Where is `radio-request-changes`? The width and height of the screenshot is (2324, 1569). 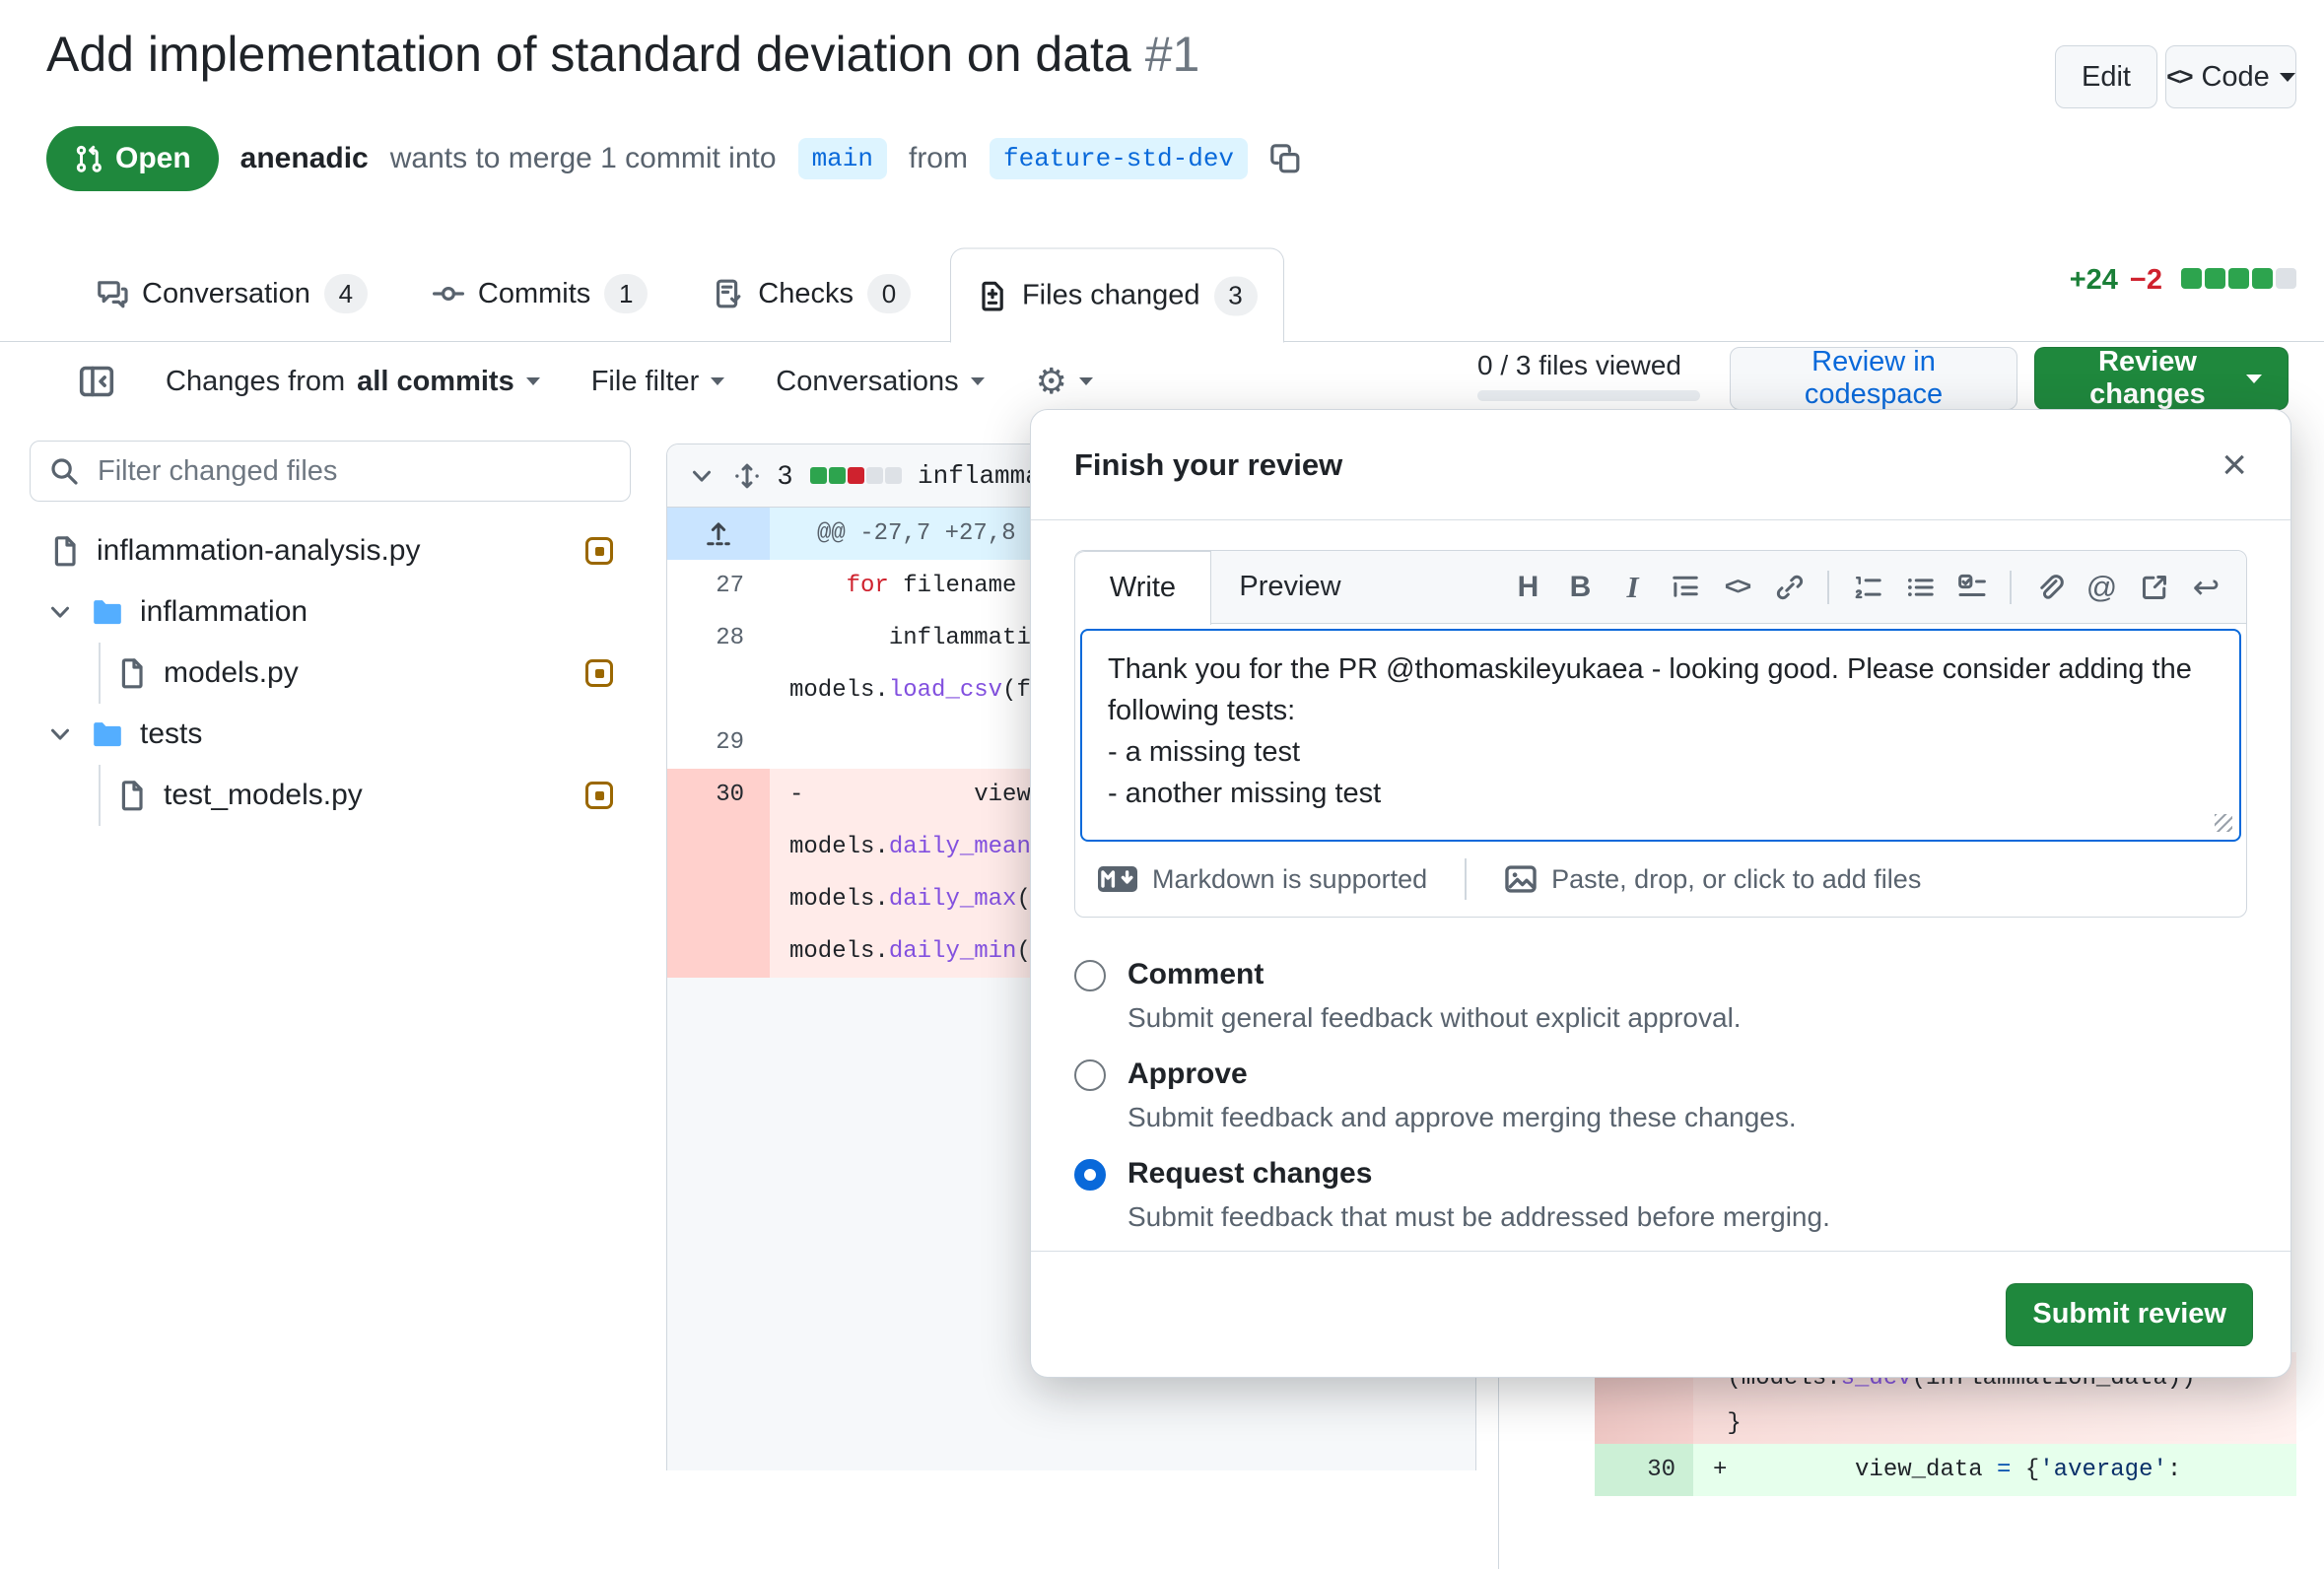 radio-request-changes is located at coordinates (1090, 1175).